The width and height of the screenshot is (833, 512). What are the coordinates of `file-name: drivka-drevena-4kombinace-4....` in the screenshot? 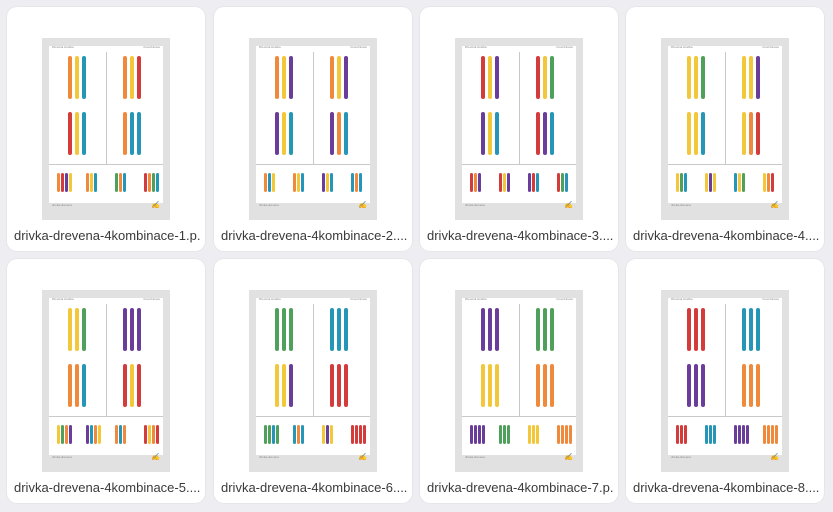 It's located at (726, 235).